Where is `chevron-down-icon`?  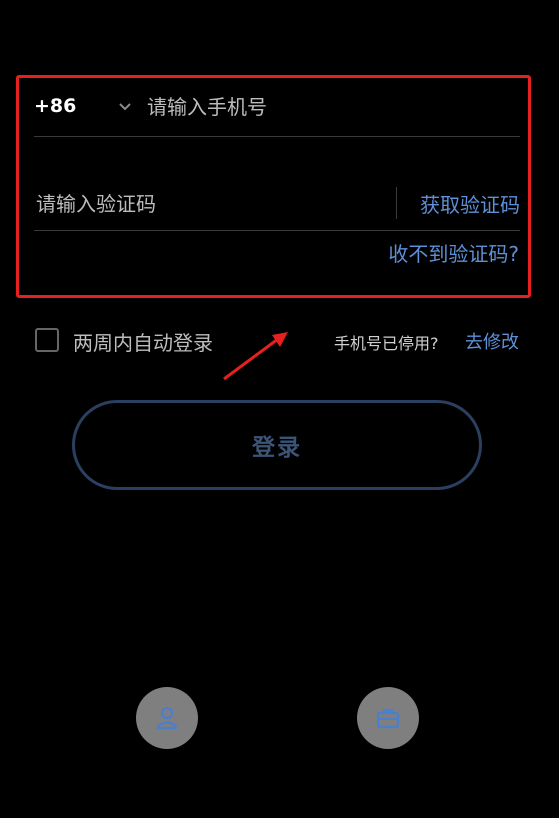 chevron-down-icon is located at coordinates (125, 107).